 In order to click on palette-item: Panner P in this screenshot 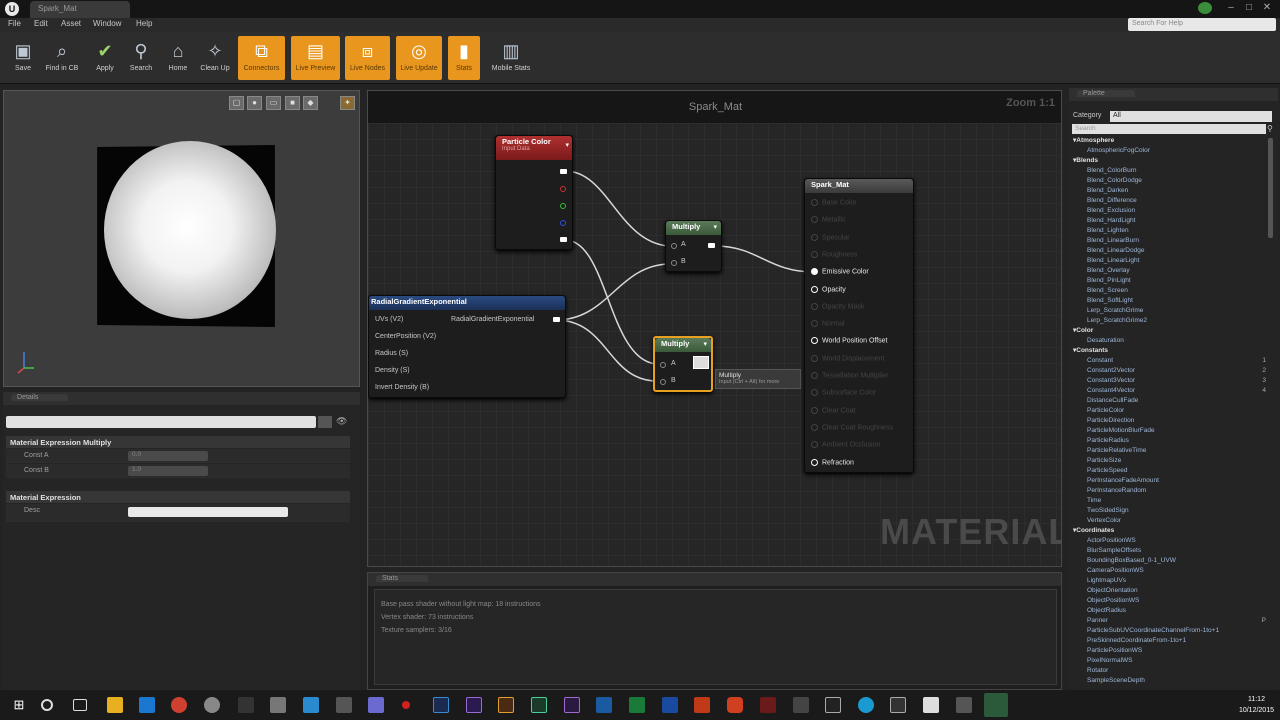, I will do `click(1170, 621)`.